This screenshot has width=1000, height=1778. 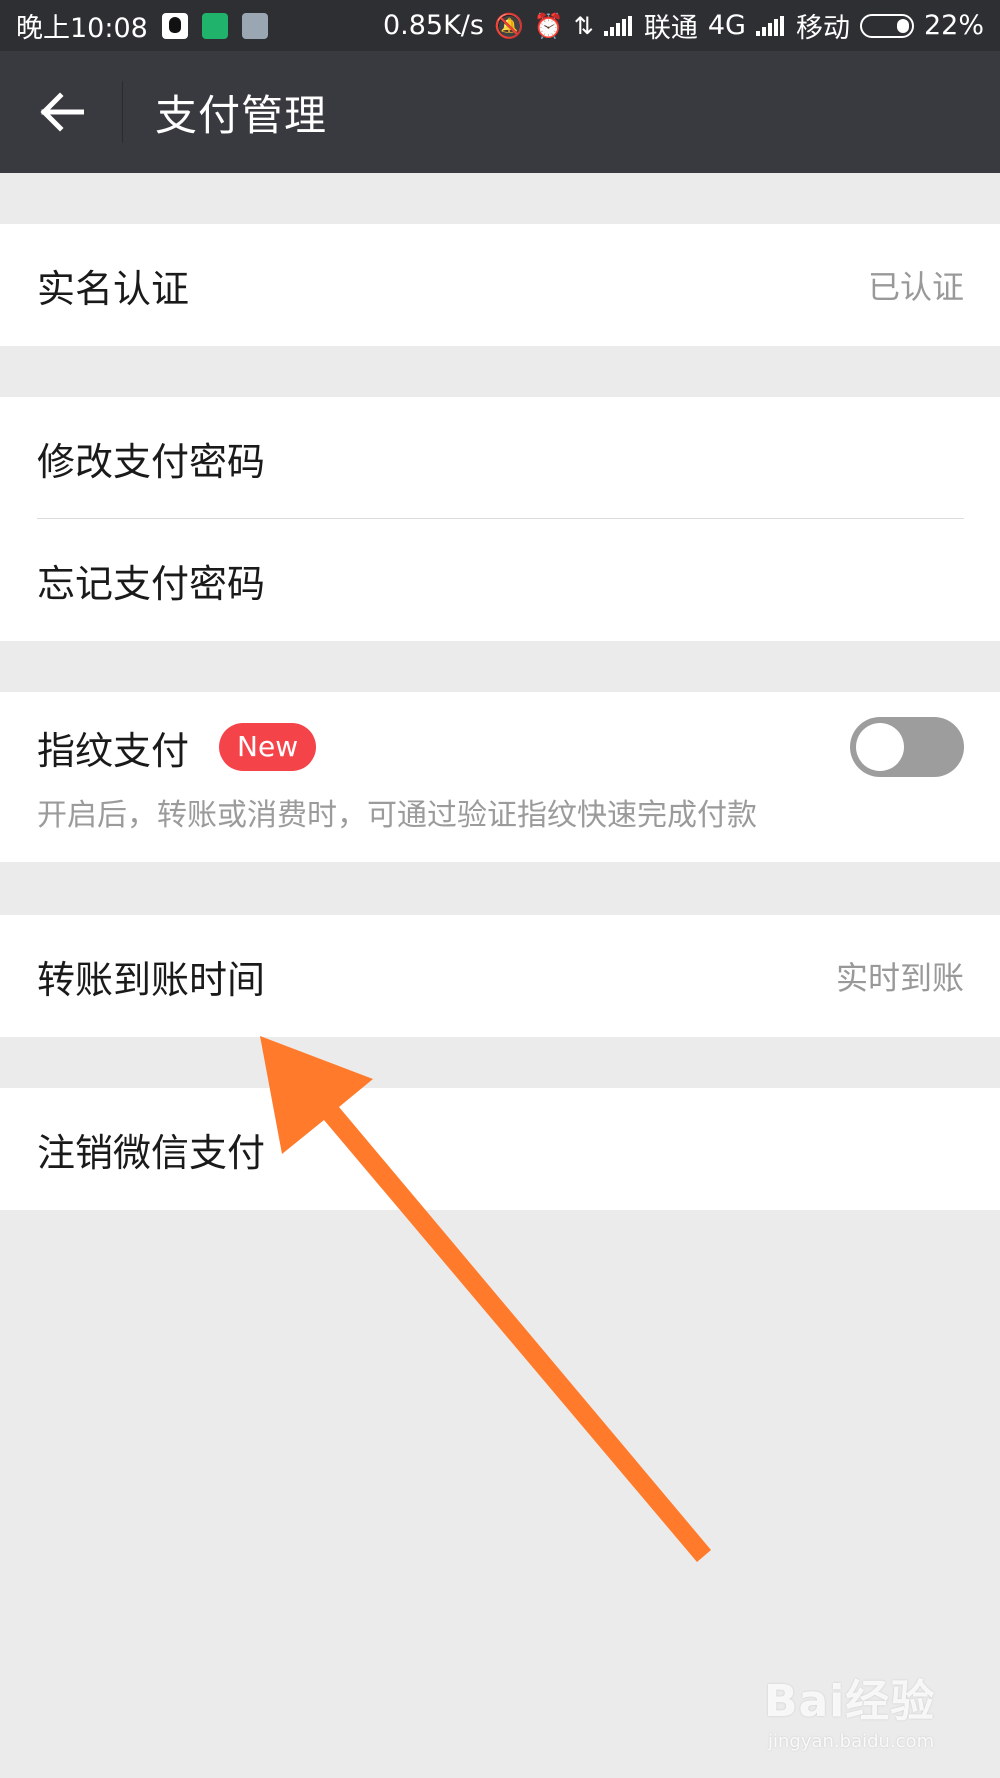 I want to click on network-speed: 0.85K/s, so click(x=433, y=25).